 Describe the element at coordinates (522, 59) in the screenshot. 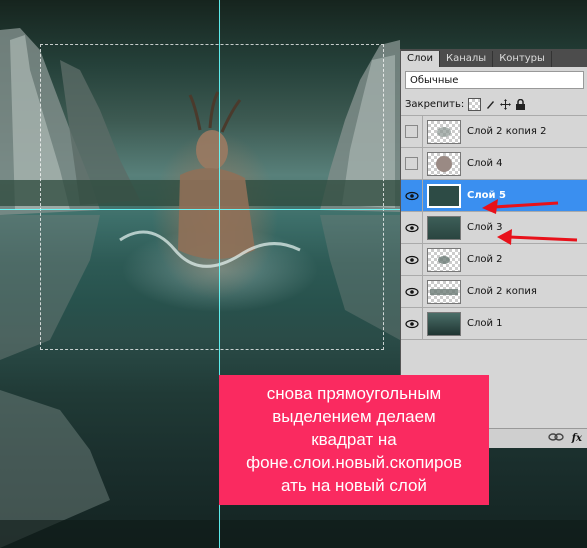

I see `tab-paths: Контуры` at that location.